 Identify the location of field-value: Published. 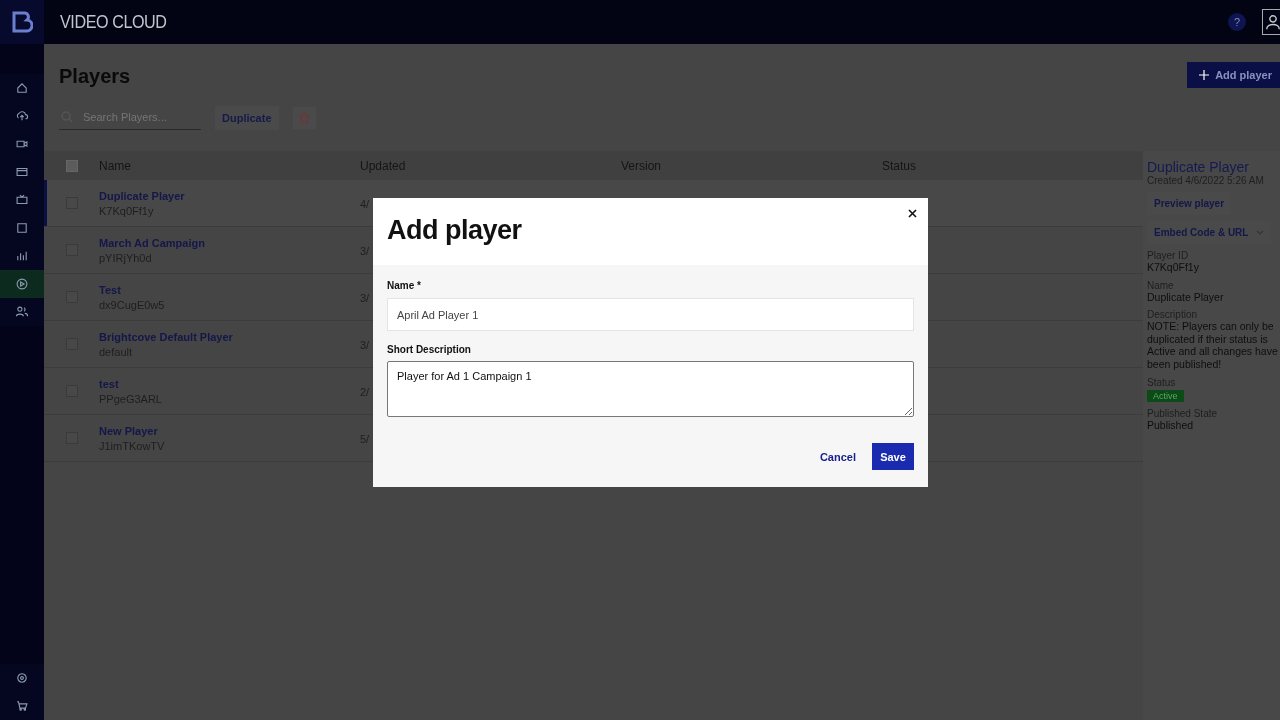
(1170, 425).